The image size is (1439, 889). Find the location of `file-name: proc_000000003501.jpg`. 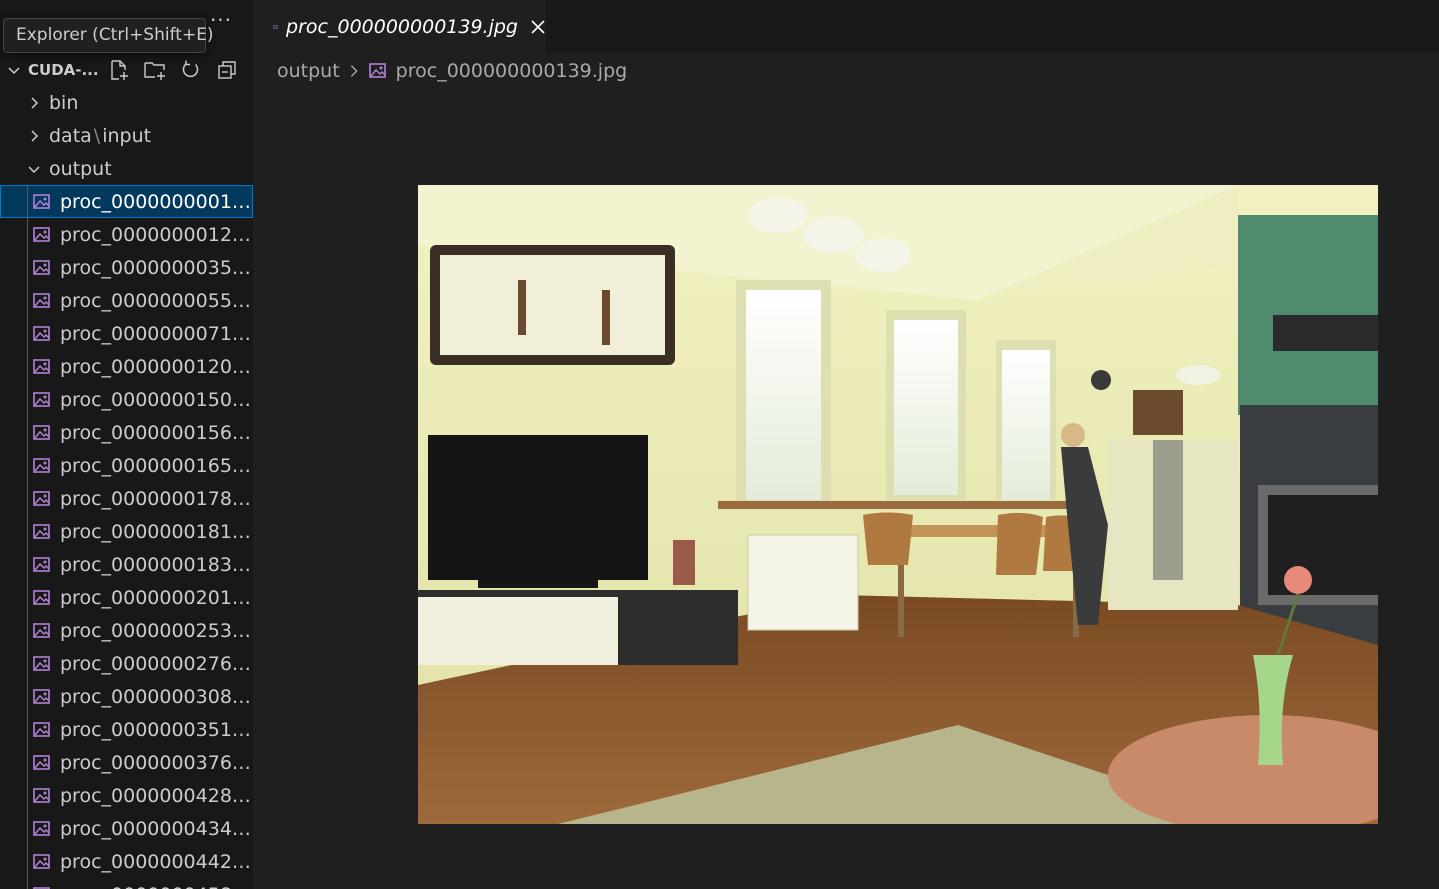

file-name: proc_000000003501.jpg is located at coordinates (156, 267).